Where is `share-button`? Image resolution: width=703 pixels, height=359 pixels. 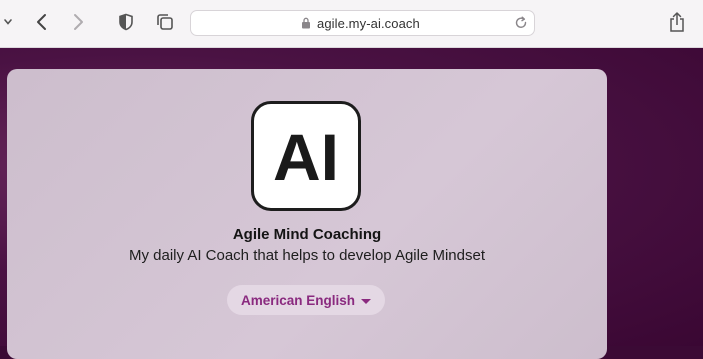 share-button is located at coordinates (677, 22).